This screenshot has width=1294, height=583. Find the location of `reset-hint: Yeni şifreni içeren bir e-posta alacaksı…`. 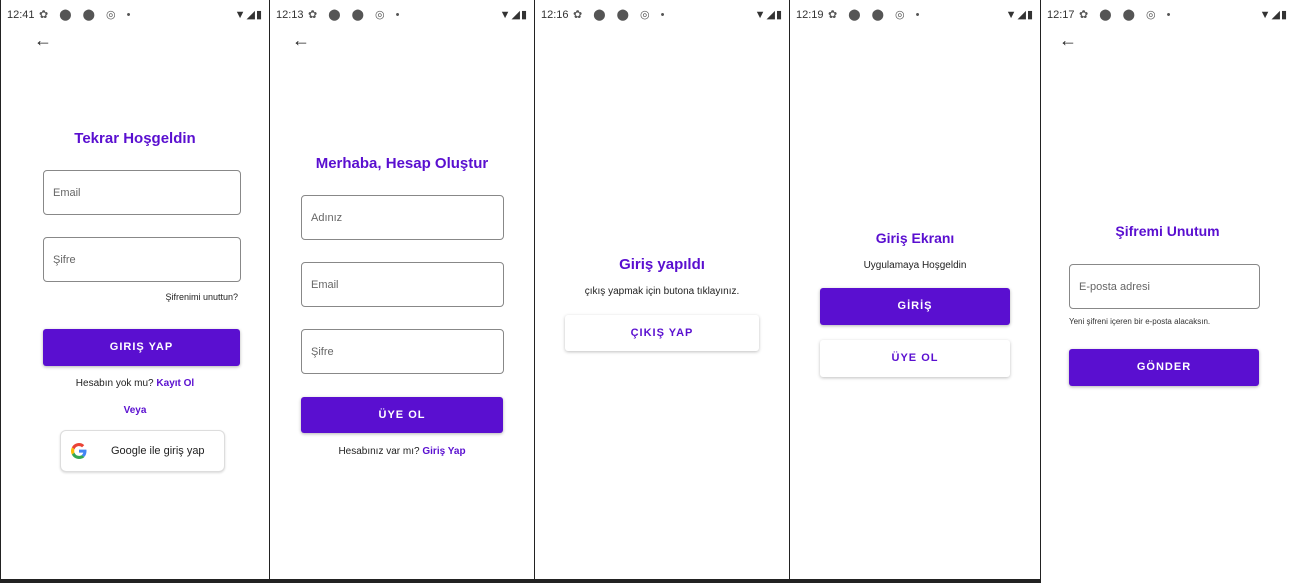

reset-hint: Yeni şifreni içeren bir e-posta alacaksı… is located at coordinates (1140, 321).